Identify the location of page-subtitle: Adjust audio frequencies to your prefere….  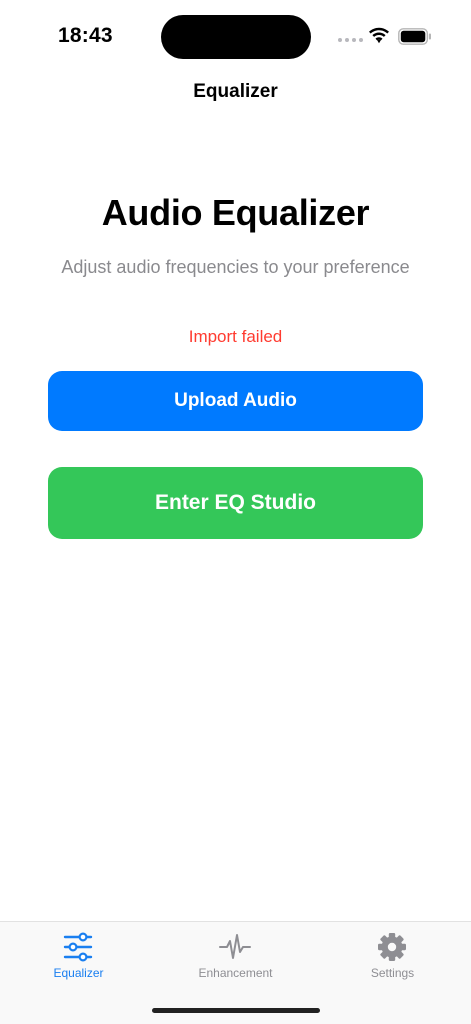
(235, 267).